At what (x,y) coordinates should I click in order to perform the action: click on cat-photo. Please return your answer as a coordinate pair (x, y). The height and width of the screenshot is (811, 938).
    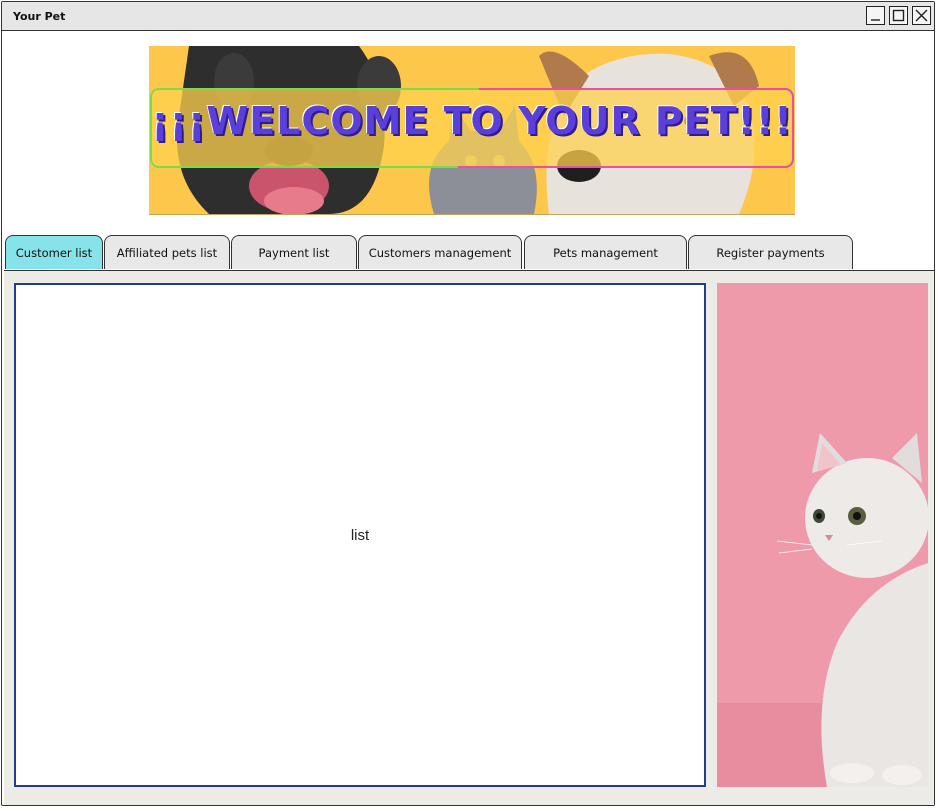
    Looking at the image, I should click on (822, 535).